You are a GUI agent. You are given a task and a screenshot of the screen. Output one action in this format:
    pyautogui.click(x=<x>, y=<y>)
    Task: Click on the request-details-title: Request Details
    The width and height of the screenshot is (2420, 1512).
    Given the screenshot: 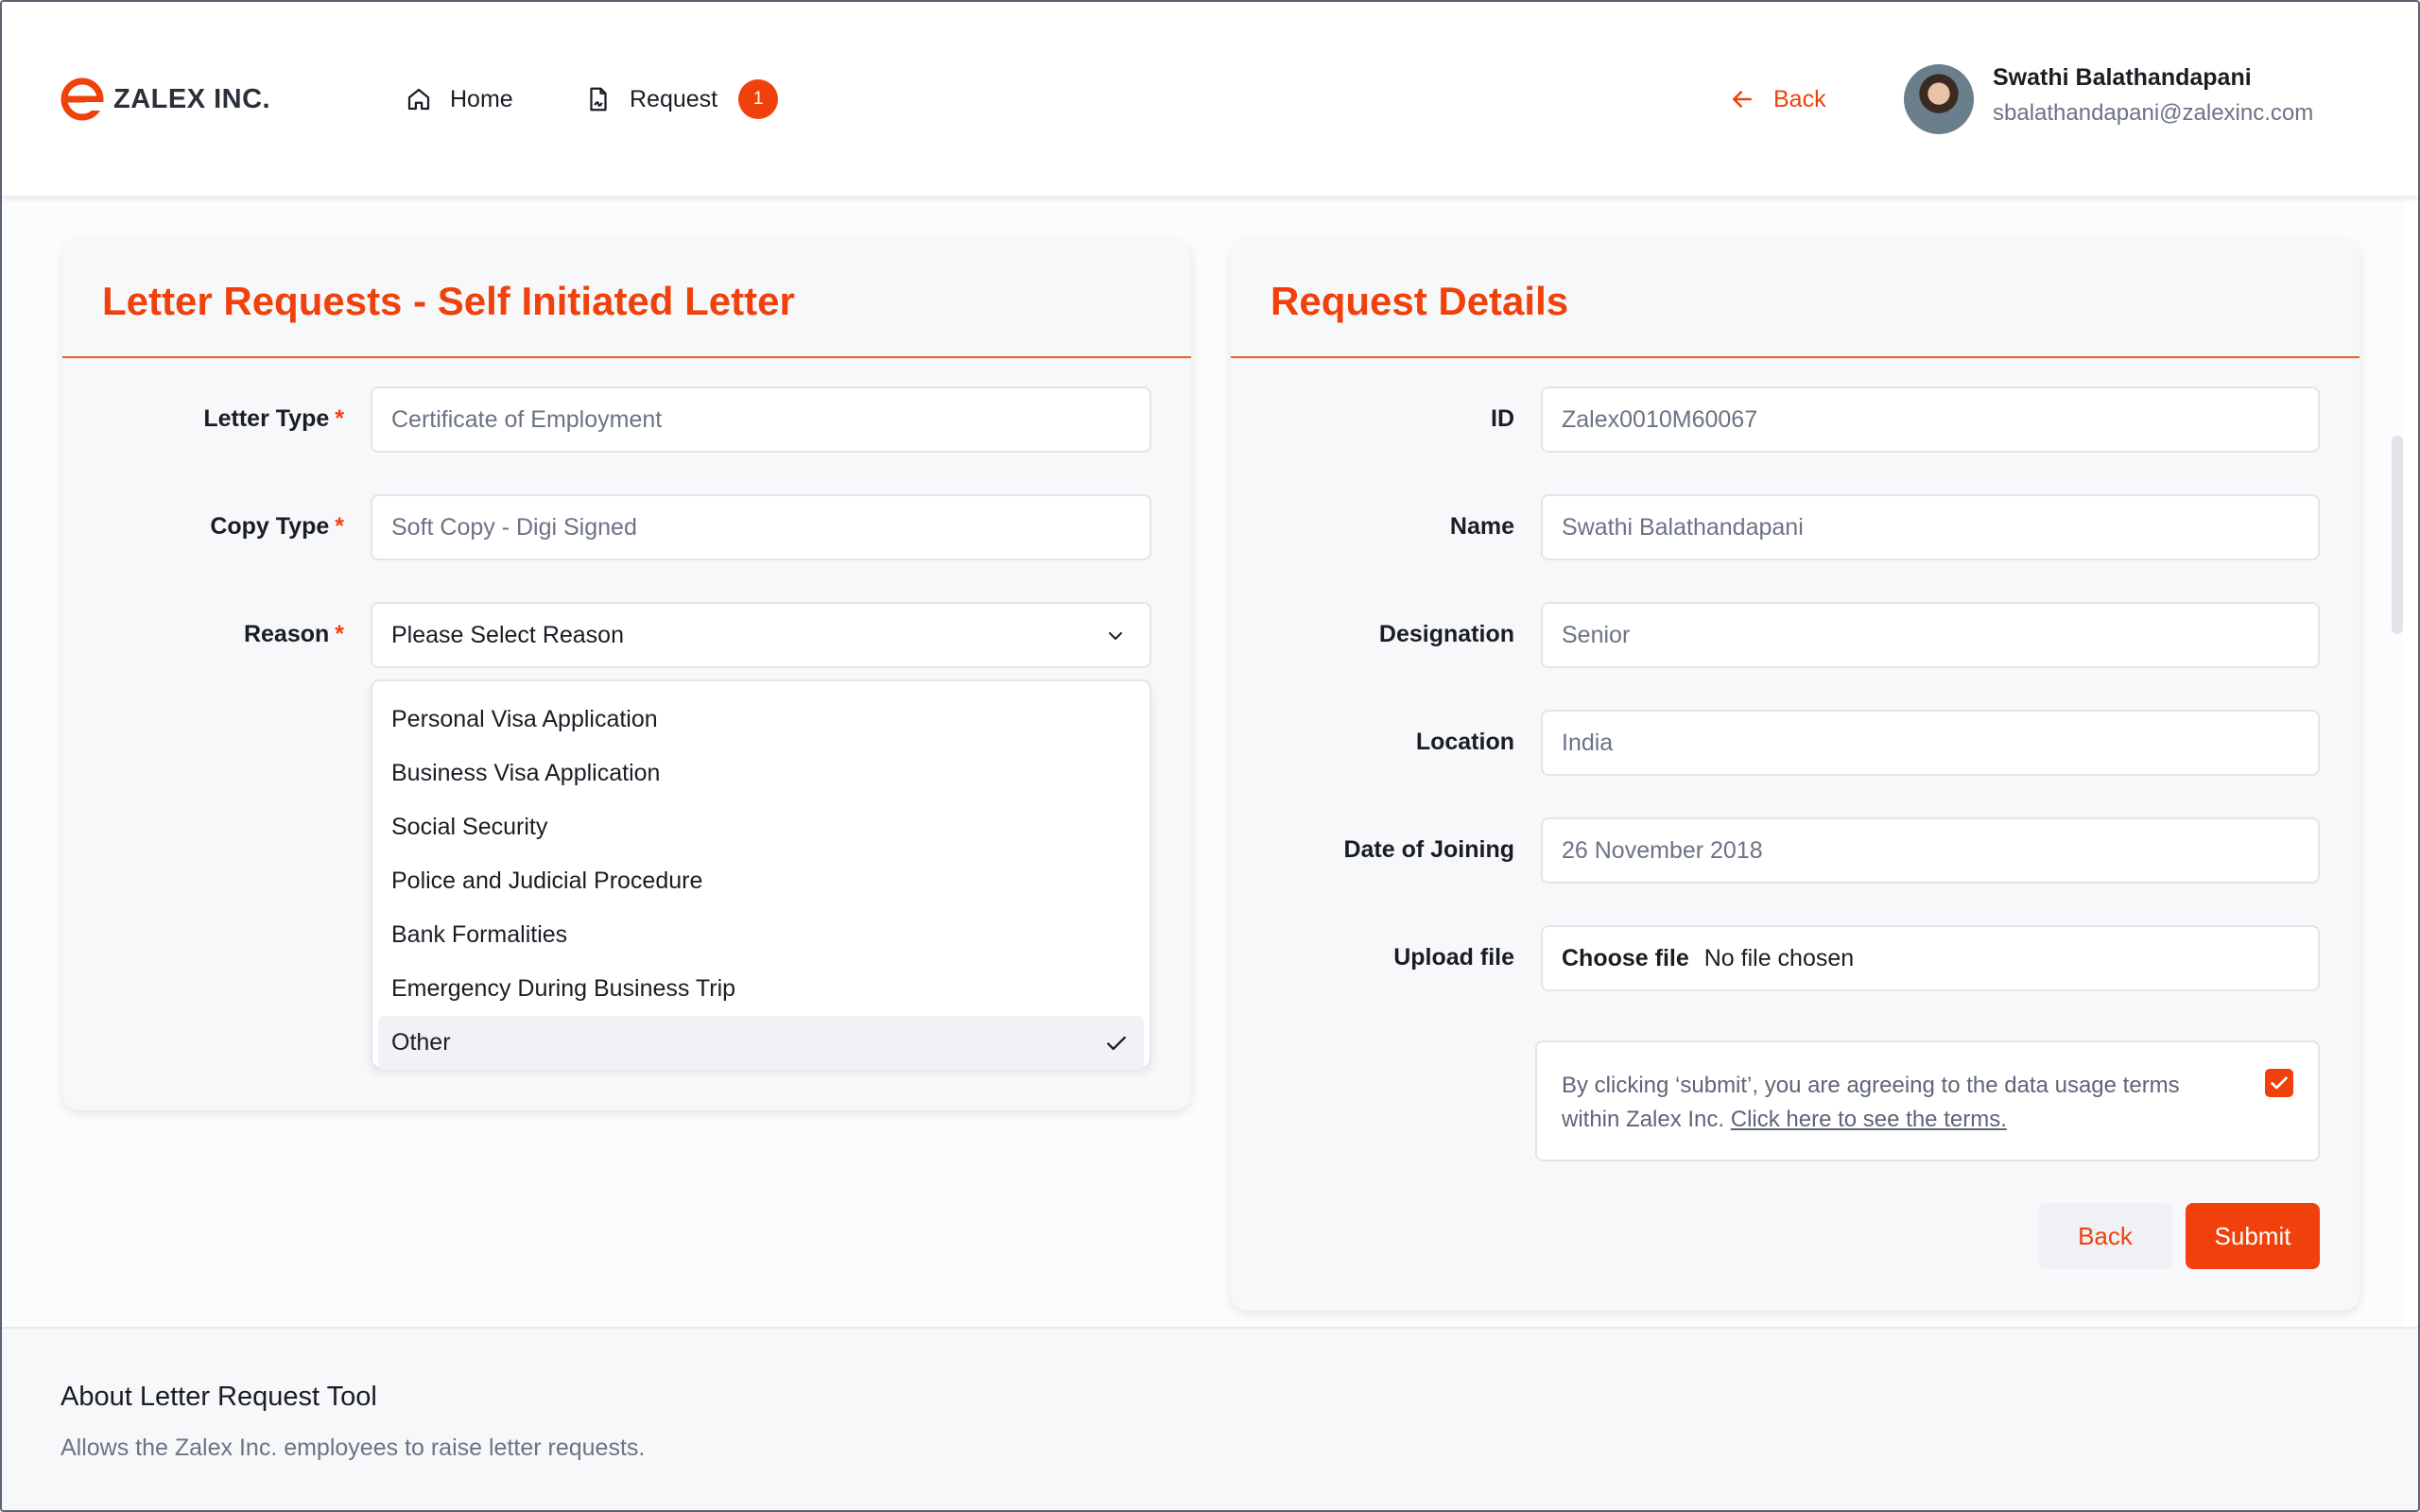 What is the action you would take?
    pyautogui.click(x=1419, y=301)
    